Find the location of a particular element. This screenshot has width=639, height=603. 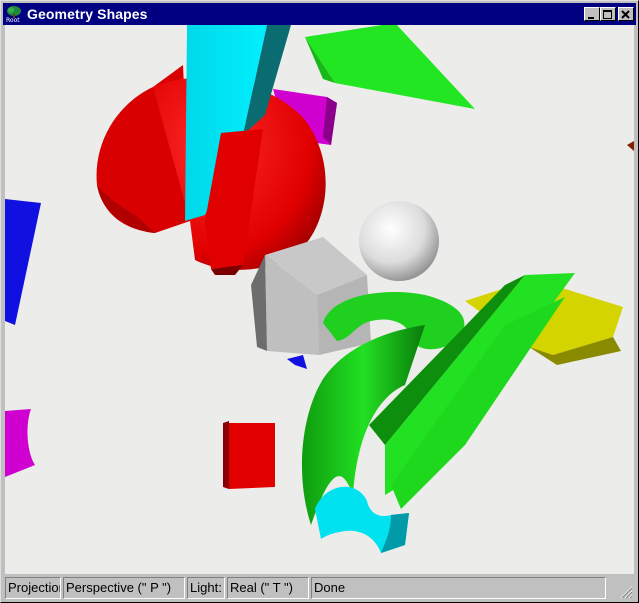

title-bar: Root Geometry Shapes is located at coordinates (319, 14).